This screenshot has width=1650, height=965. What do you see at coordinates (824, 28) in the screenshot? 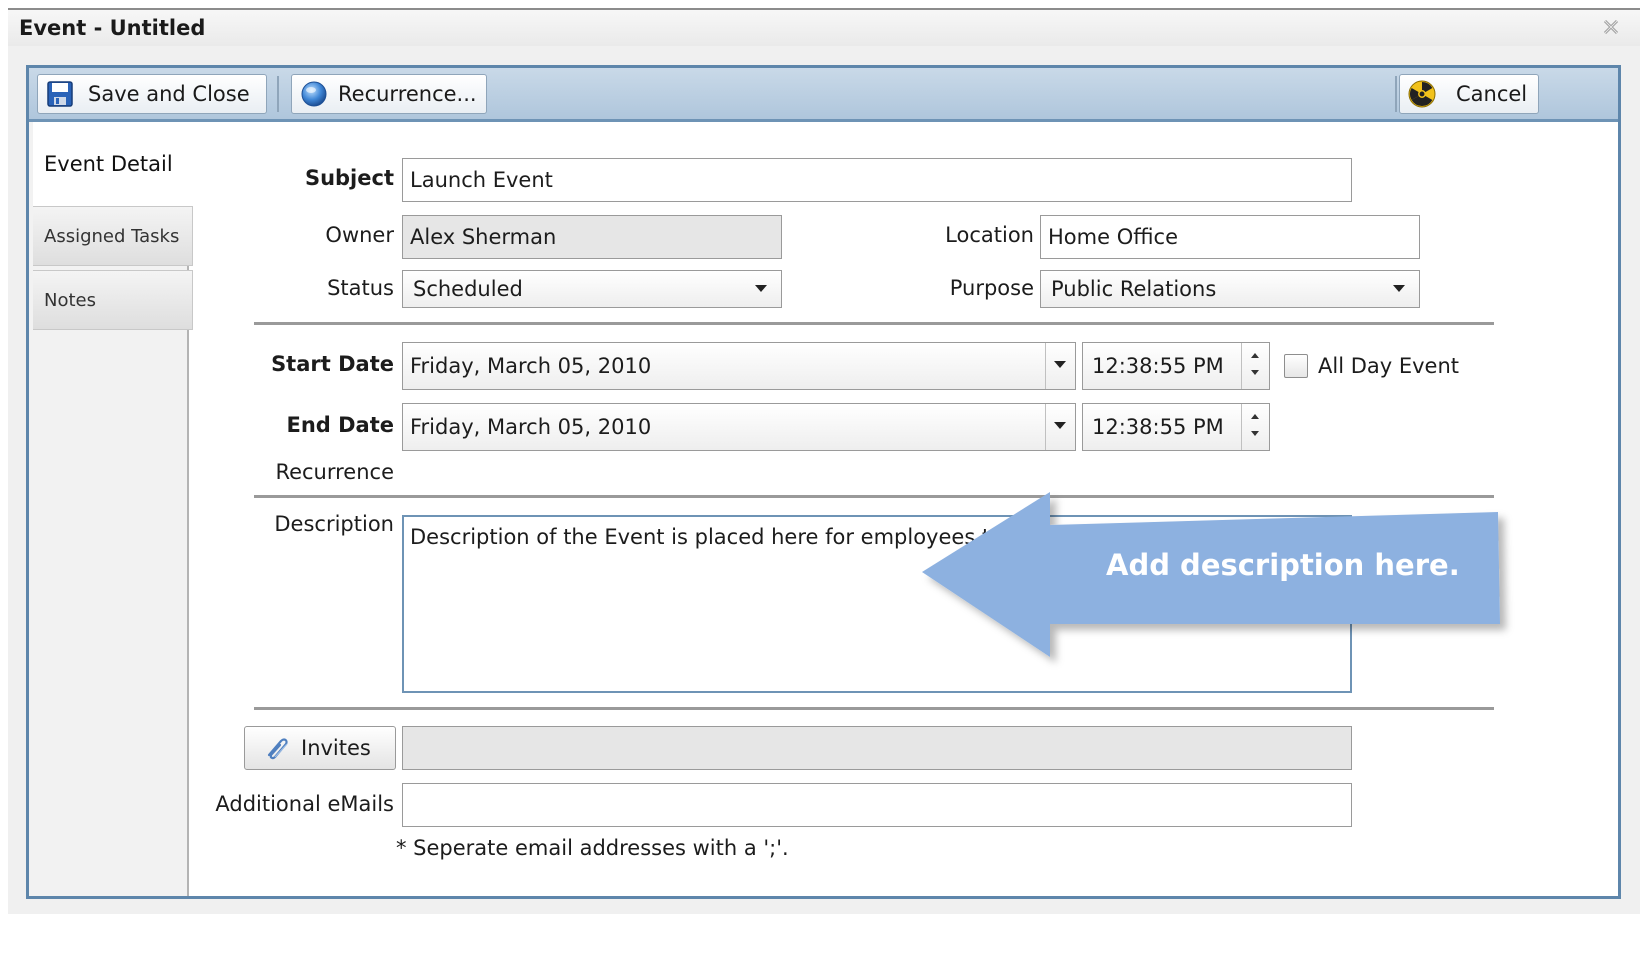
I see `title-bar: Event - Untitled` at bounding box center [824, 28].